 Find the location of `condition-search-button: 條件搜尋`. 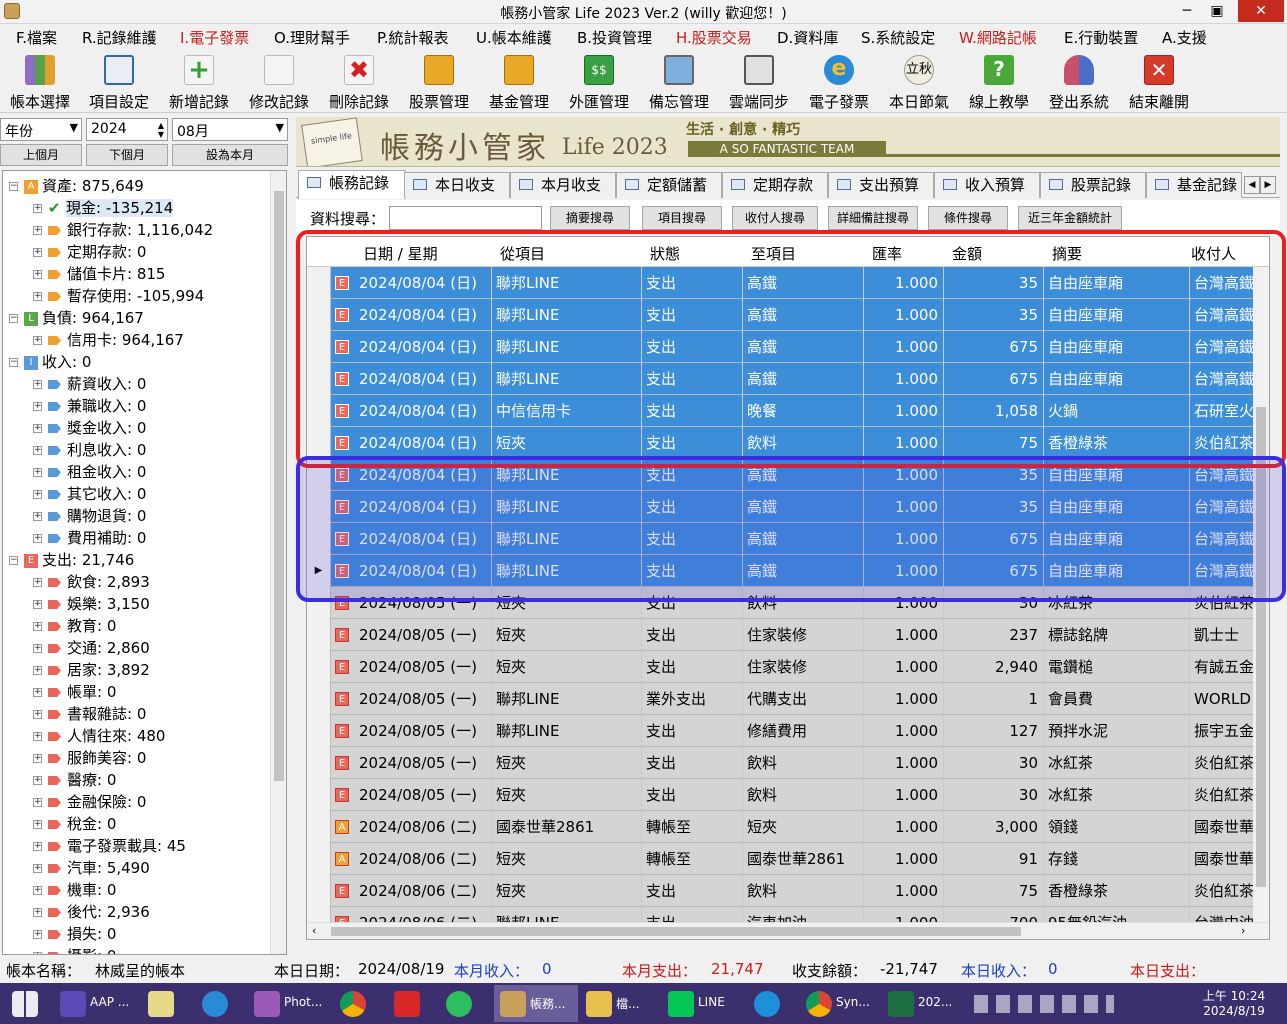

condition-search-button: 條件搜尋 is located at coordinates (968, 218).